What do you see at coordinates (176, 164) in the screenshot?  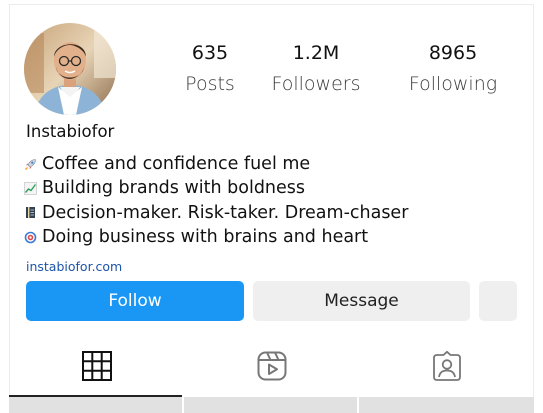 I see `bio-text: Coffee and confidence fuel me` at bounding box center [176, 164].